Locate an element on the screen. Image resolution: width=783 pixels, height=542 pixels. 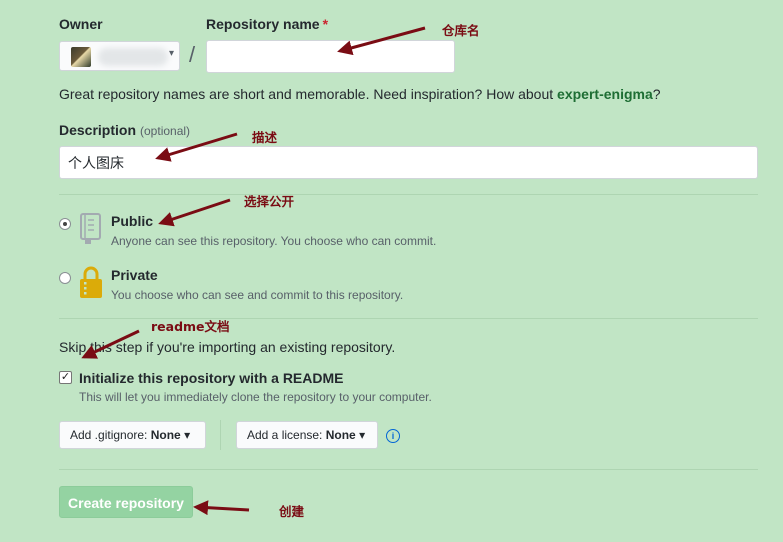
annotation-readme: readme文档 is located at coordinates (190, 326).